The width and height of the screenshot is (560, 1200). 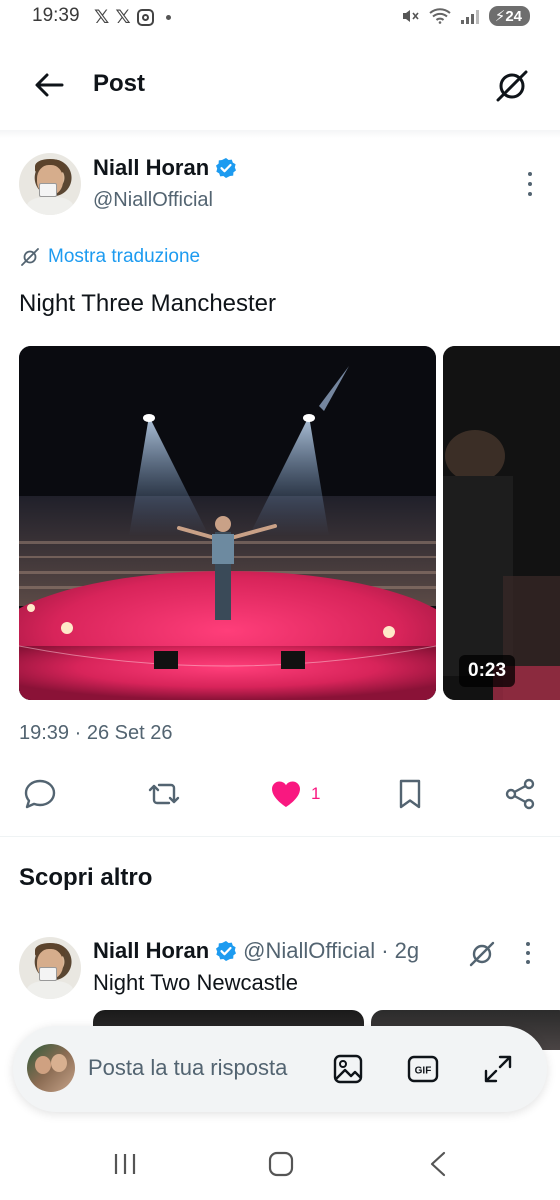 I want to click on discover-author-name: Niall Horan, so click(x=151, y=951).